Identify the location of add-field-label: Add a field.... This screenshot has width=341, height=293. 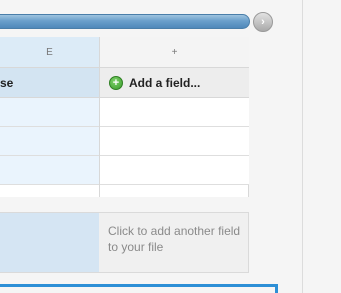
(165, 82).